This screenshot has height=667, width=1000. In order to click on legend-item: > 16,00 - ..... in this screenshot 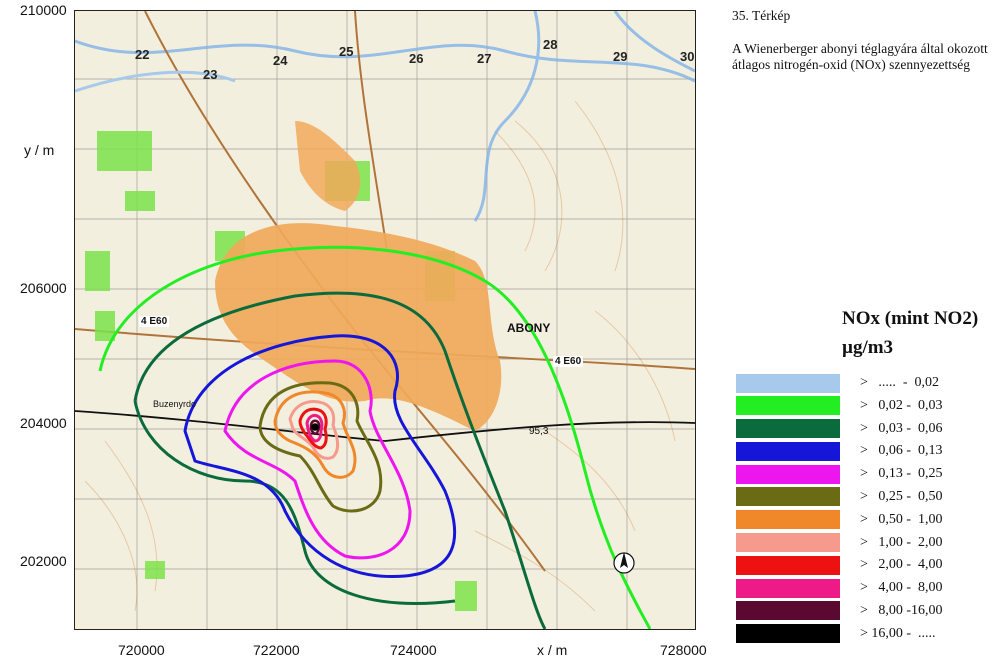, I will do `click(865, 634)`.